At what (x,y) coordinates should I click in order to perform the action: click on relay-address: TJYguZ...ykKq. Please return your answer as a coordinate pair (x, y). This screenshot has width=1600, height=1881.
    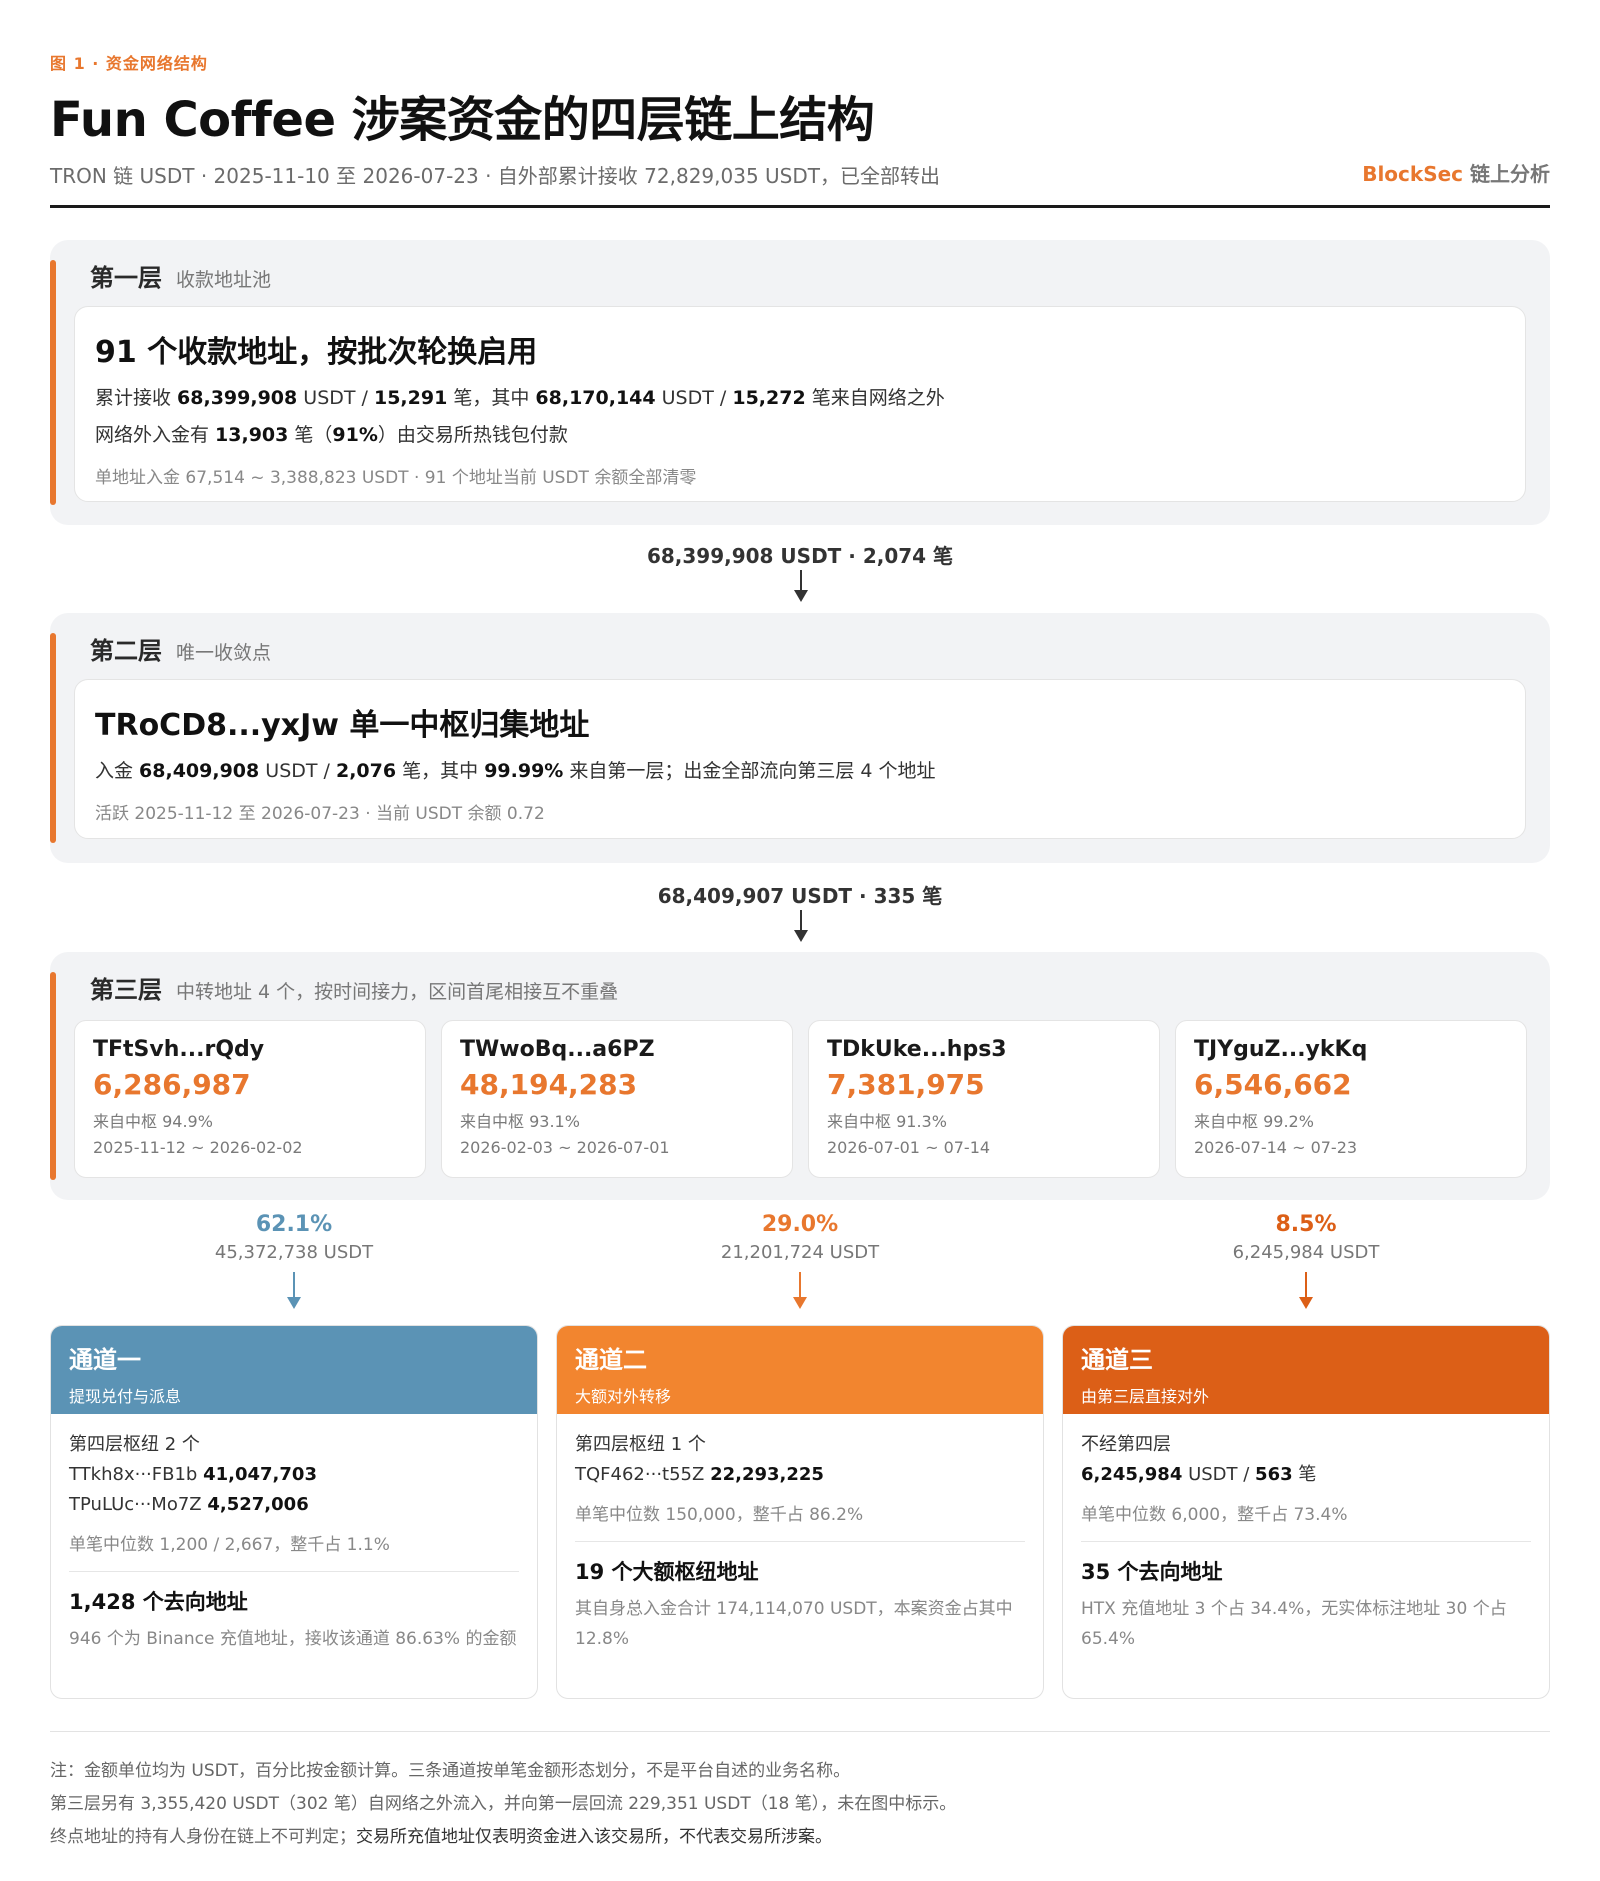
    Looking at the image, I should click on (1281, 1049).